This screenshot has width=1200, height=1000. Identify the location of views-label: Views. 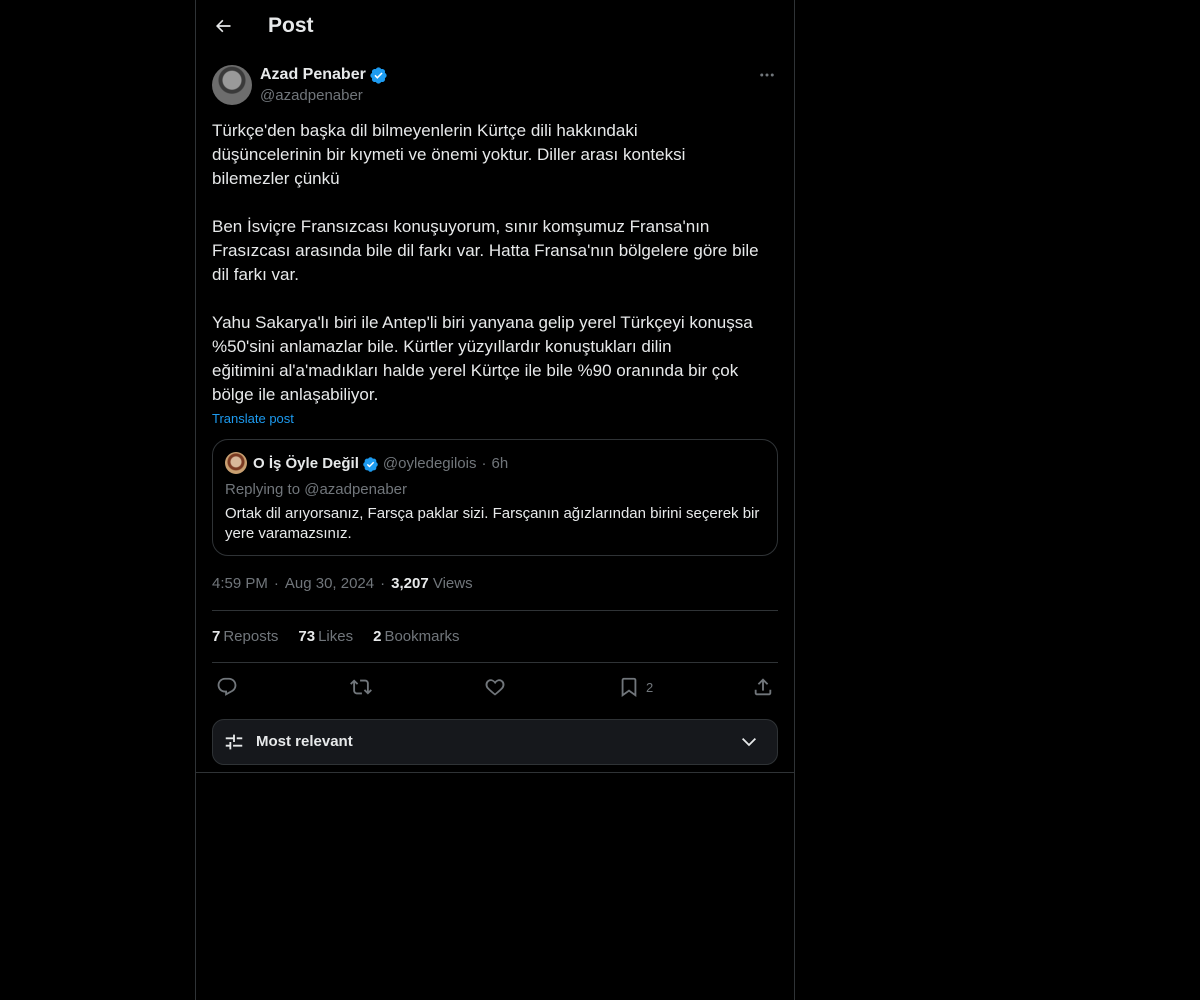
(452, 583).